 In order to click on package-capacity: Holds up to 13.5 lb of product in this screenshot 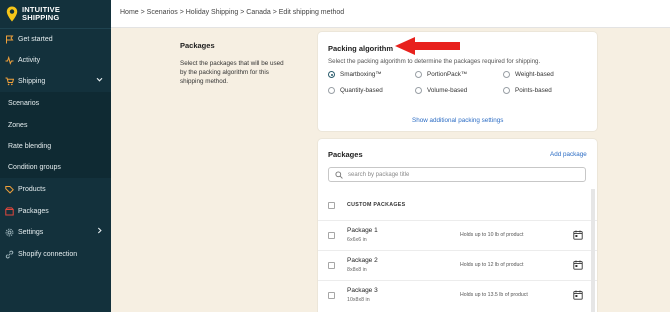, I will do `click(494, 295)`.